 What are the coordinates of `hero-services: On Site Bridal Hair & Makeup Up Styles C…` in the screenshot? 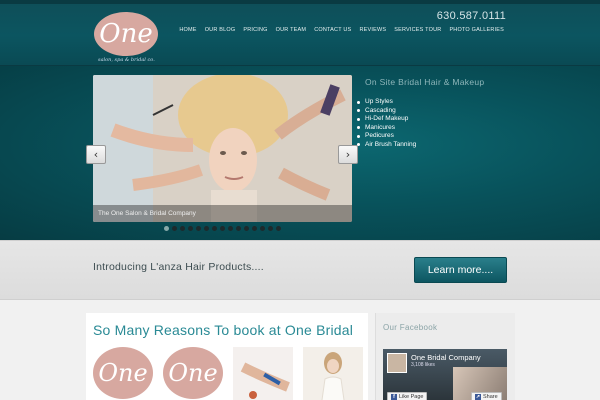 It's located at (451, 113).